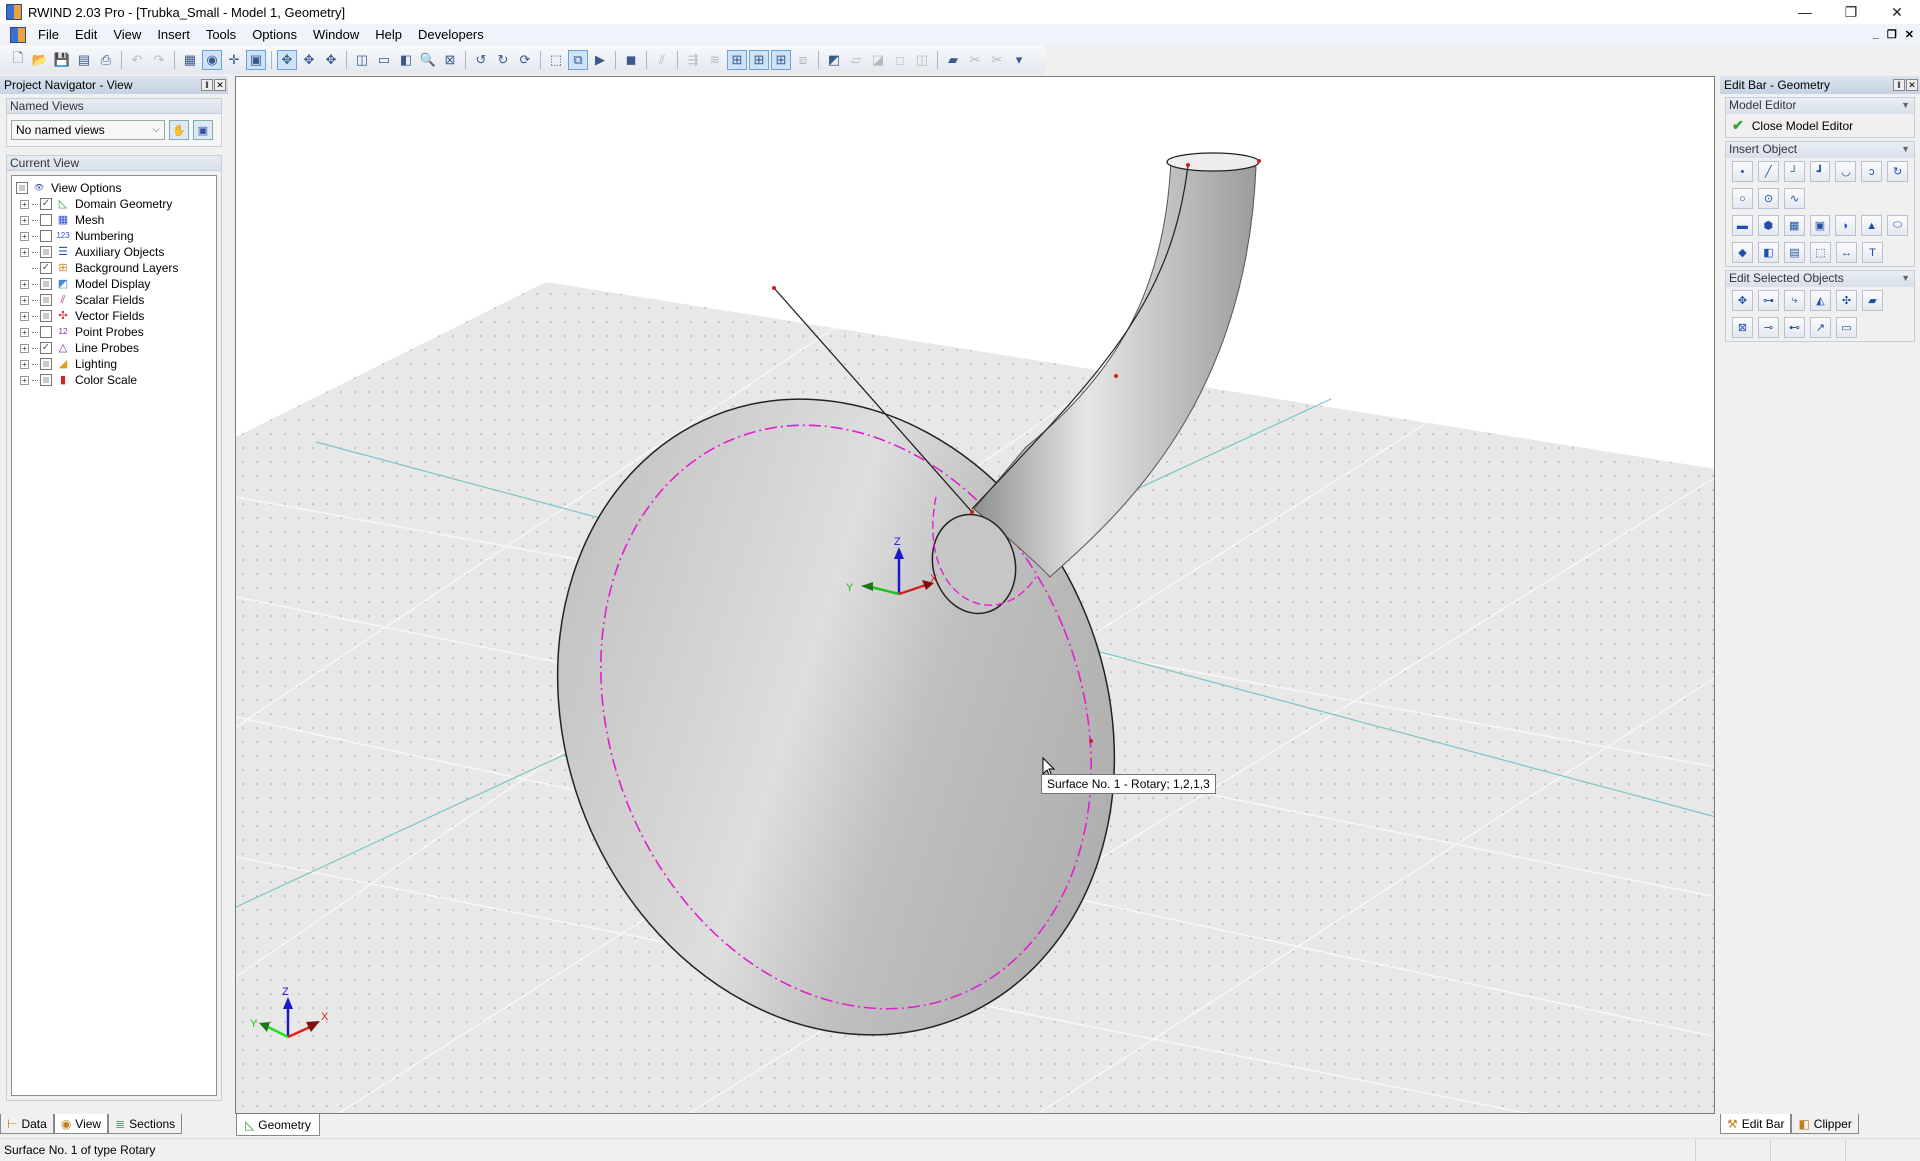 This screenshot has height=1161, width=1920. I want to click on insert-text-button: T, so click(1872, 252).